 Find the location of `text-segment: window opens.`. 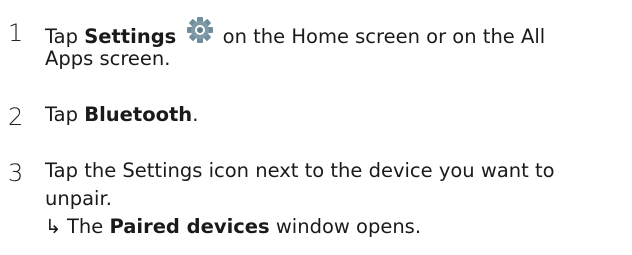

text-segment: window opens. is located at coordinates (345, 226).